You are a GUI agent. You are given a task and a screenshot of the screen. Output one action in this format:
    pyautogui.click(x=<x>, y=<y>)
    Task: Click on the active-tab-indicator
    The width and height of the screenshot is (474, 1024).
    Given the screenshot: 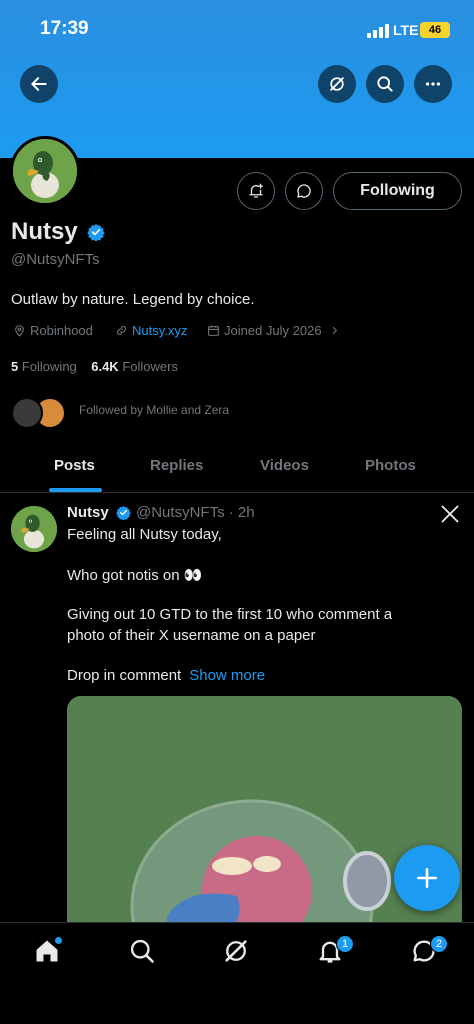 What is the action you would take?
    pyautogui.click(x=75, y=490)
    